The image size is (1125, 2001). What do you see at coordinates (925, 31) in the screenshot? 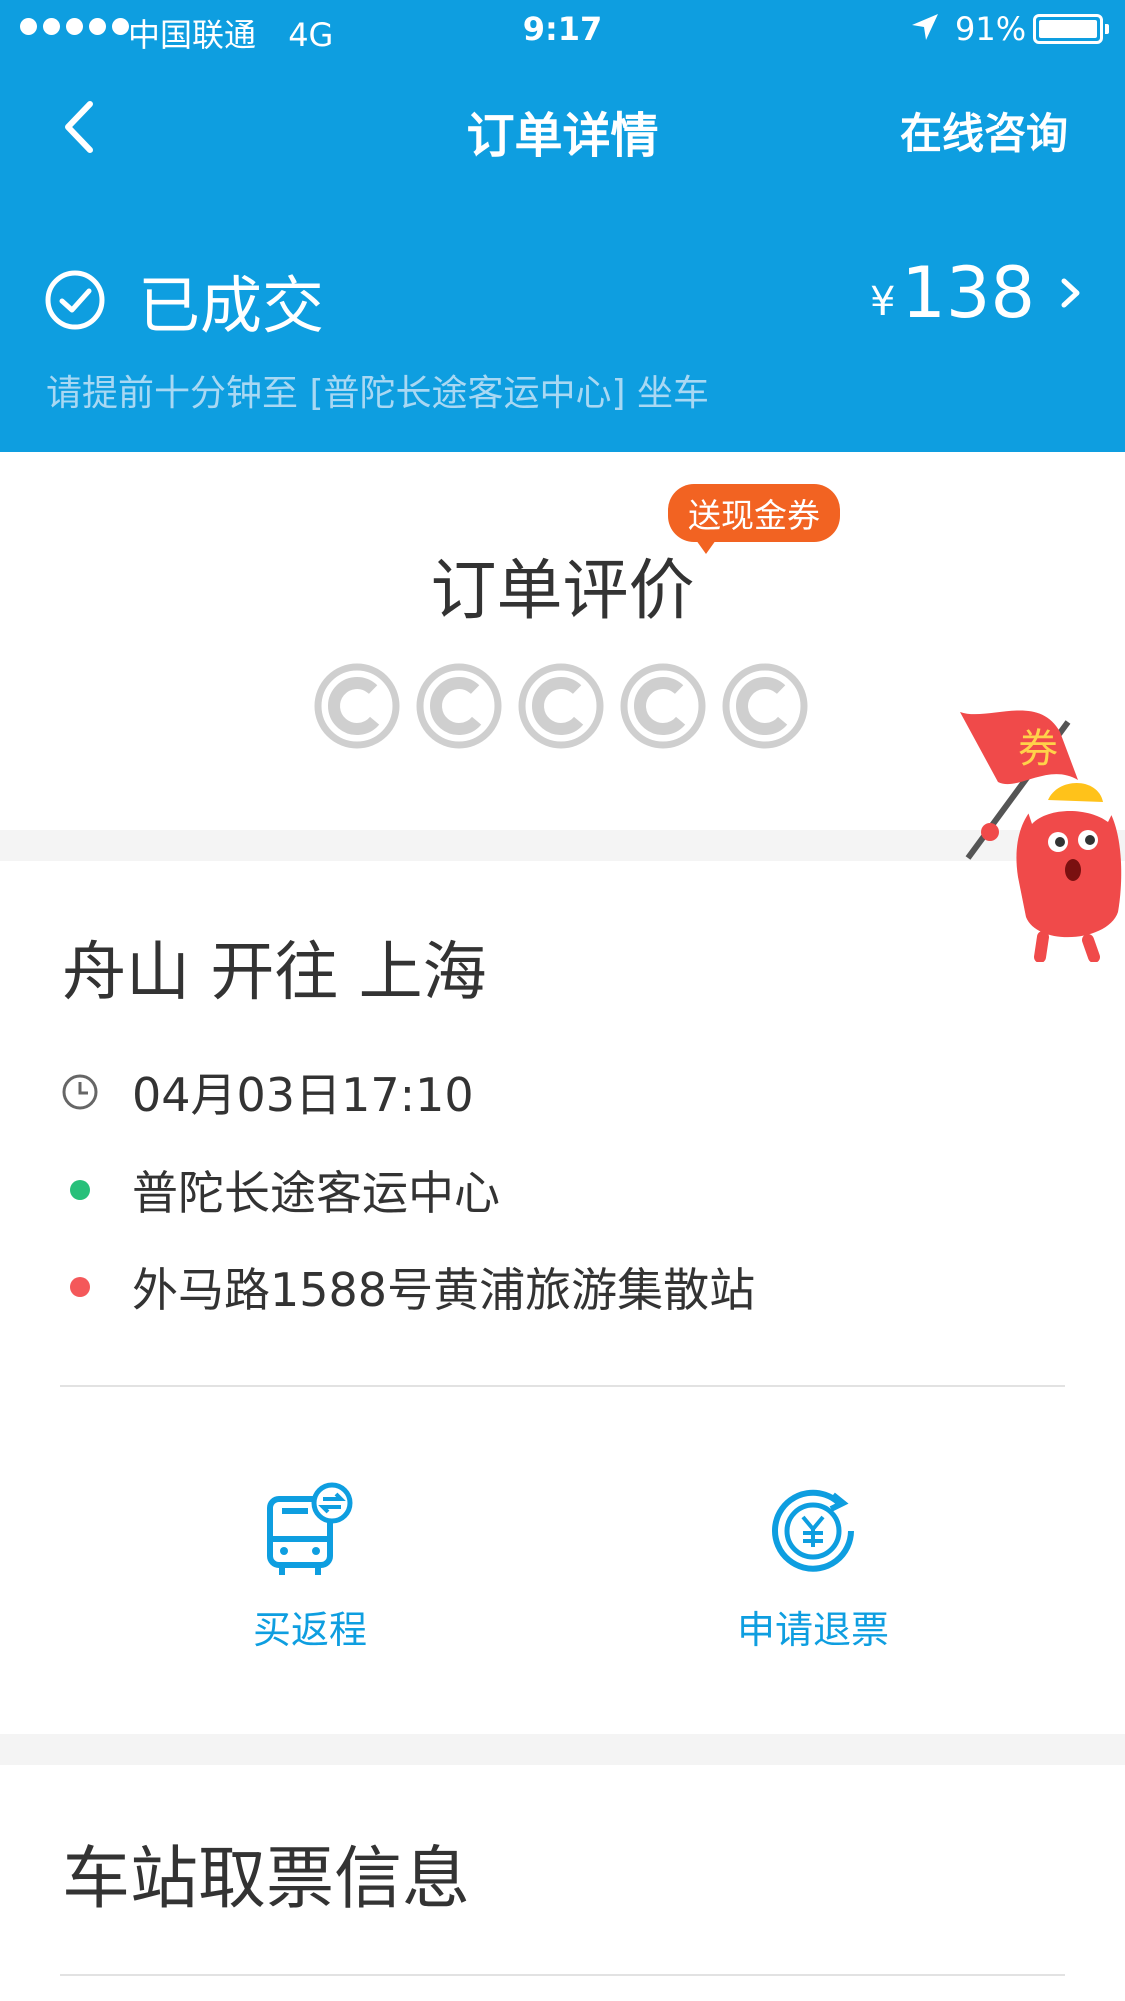
I see `location-arrow-icon` at bounding box center [925, 31].